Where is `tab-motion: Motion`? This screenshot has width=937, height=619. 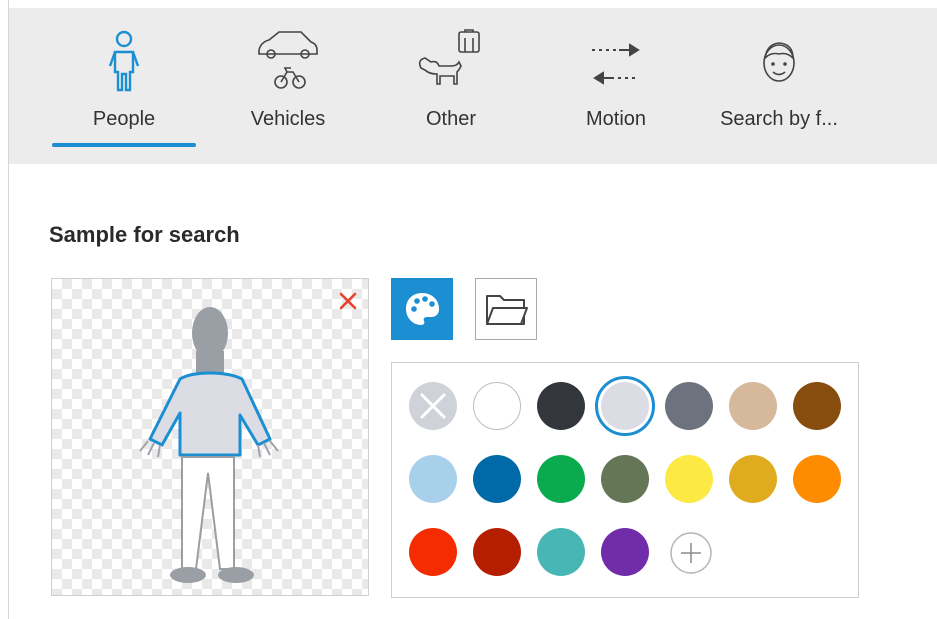 tab-motion: Motion is located at coordinates (616, 86).